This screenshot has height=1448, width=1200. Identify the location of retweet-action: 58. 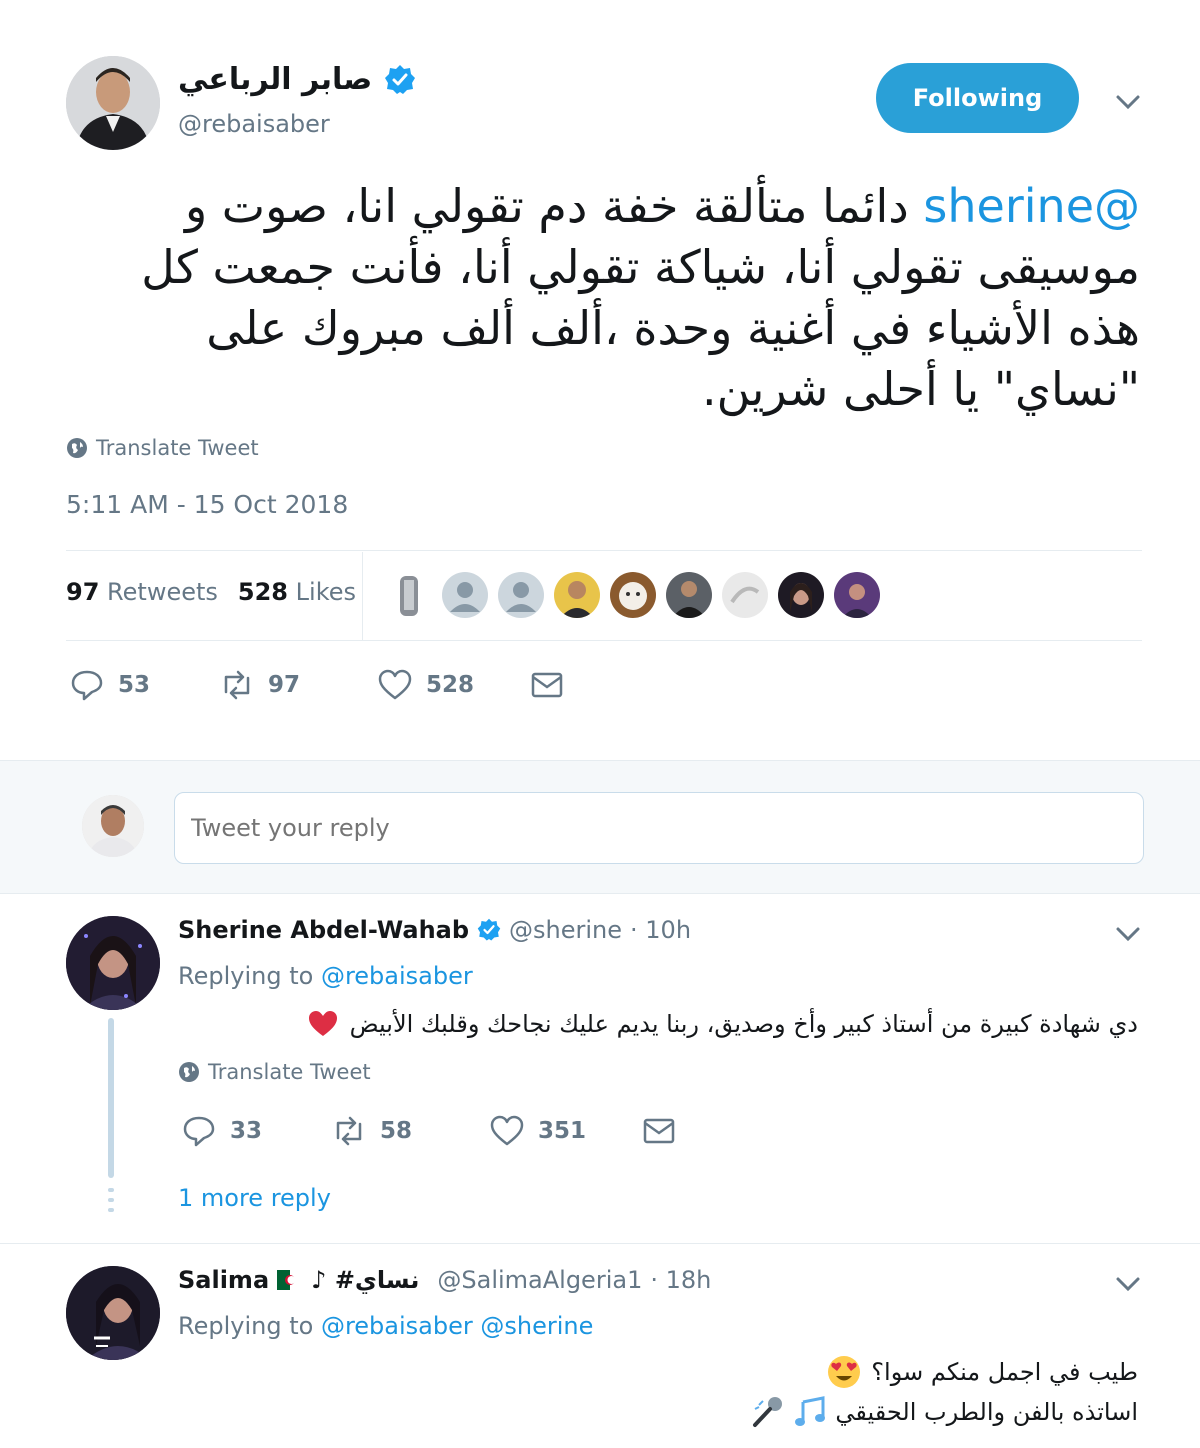
(411, 1131).